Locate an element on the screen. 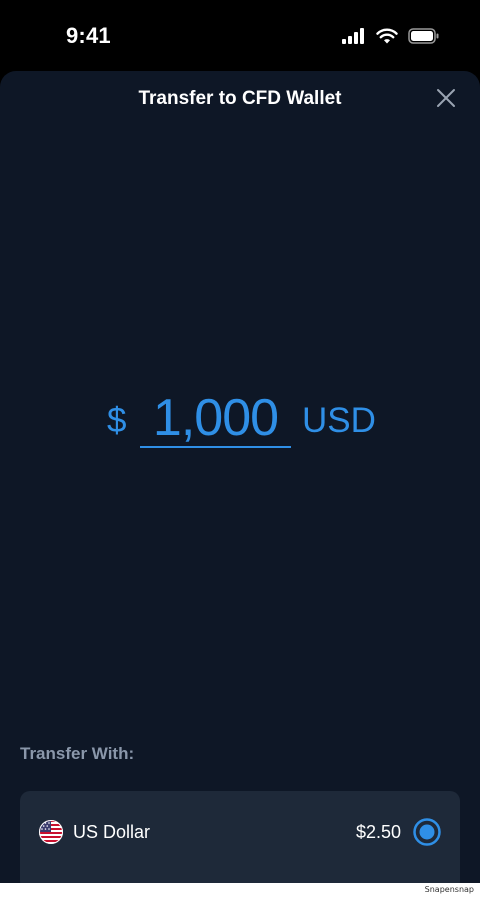  status-bar: 9:41 is located at coordinates (240, 36).